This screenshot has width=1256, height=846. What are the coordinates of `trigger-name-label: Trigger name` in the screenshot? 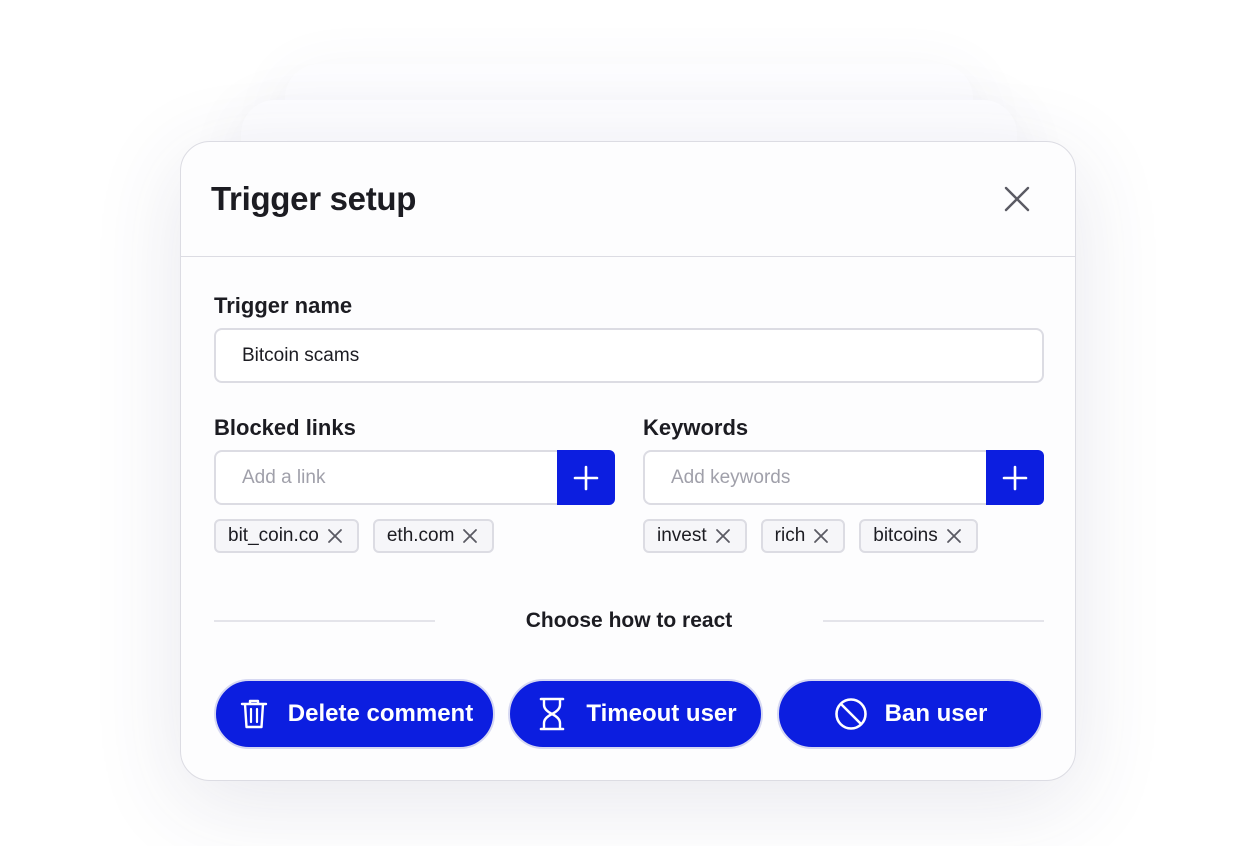 It's located at (283, 305).